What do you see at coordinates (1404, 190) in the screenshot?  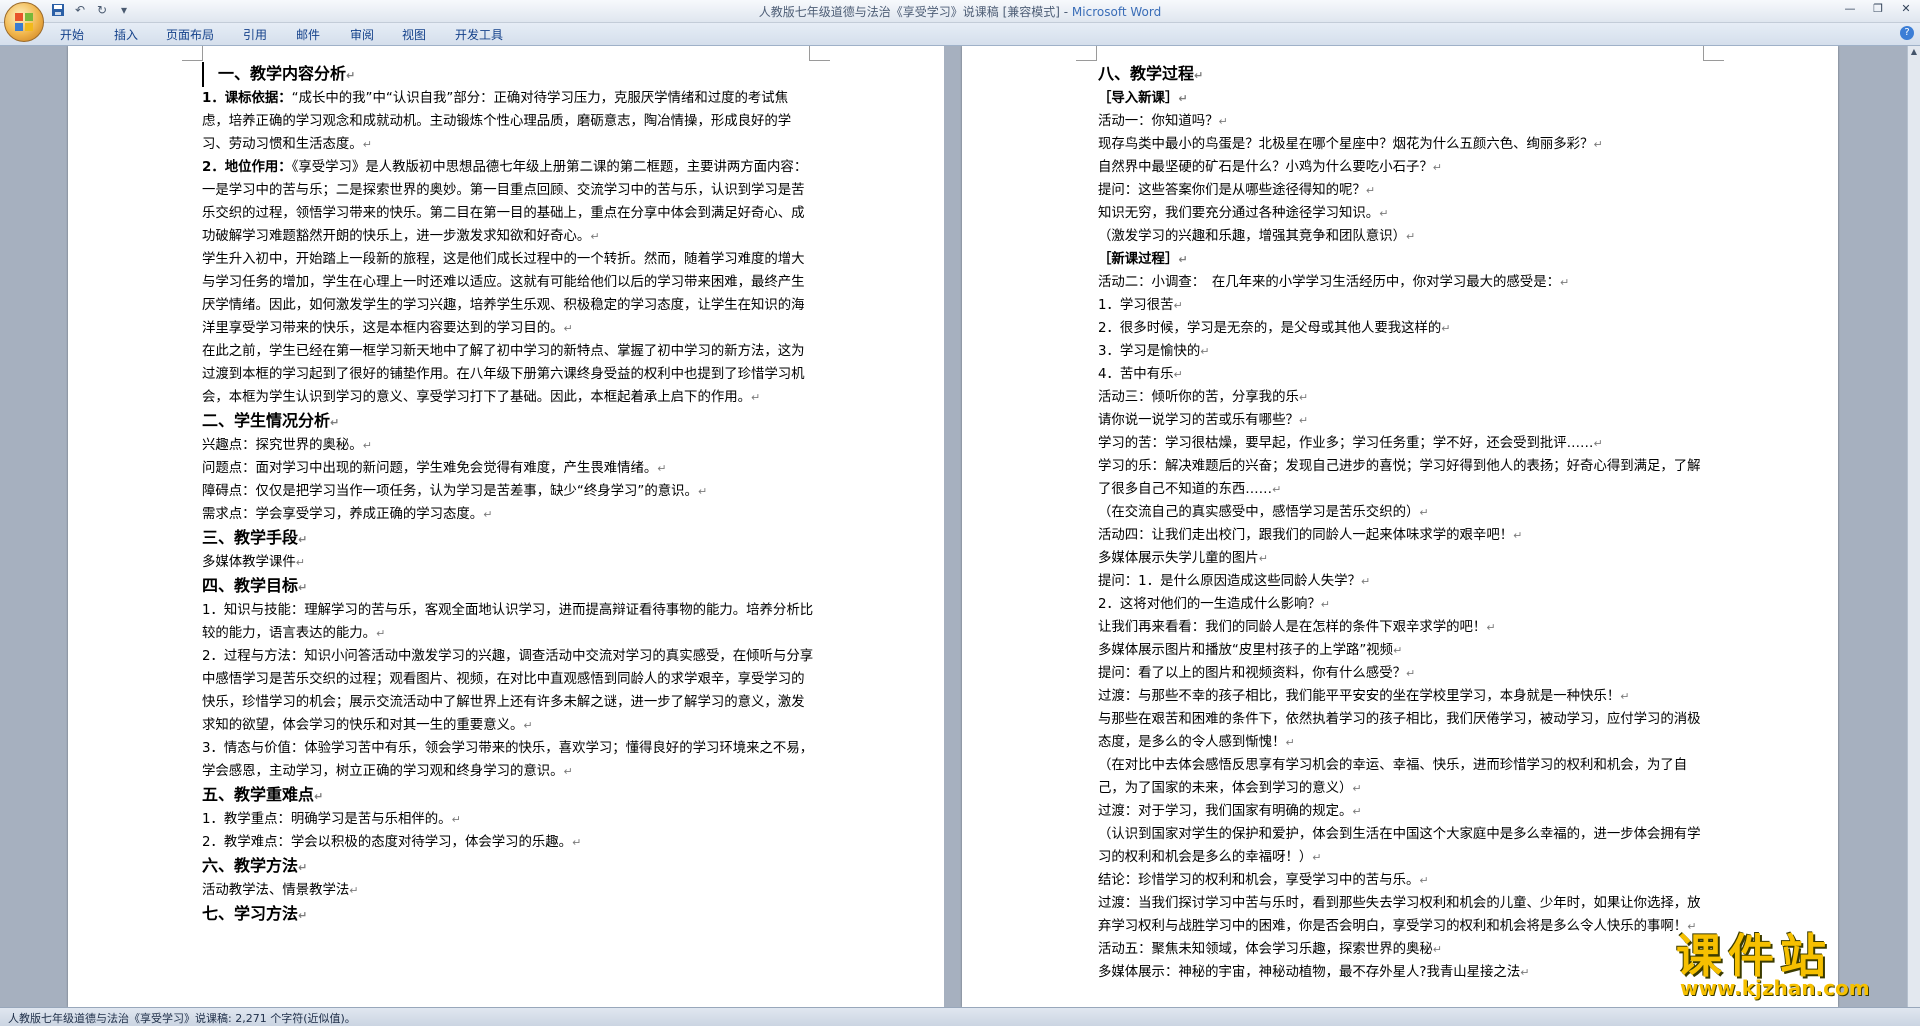 I see `paragraph: 提问：这些答案你们是从哪些途径得知的呢？↵` at bounding box center [1404, 190].